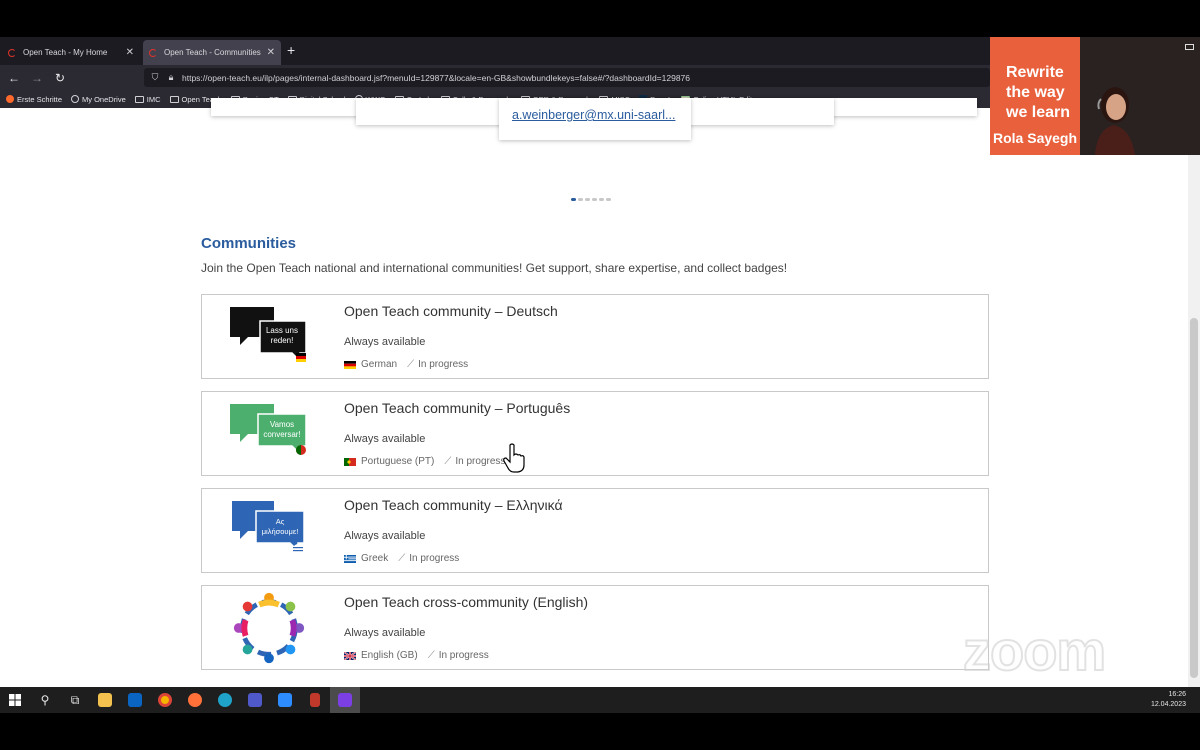 The width and height of the screenshot is (1200, 750). What do you see at coordinates (457, 408) in the screenshot?
I see `community-title: Open Teach community – Português` at bounding box center [457, 408].